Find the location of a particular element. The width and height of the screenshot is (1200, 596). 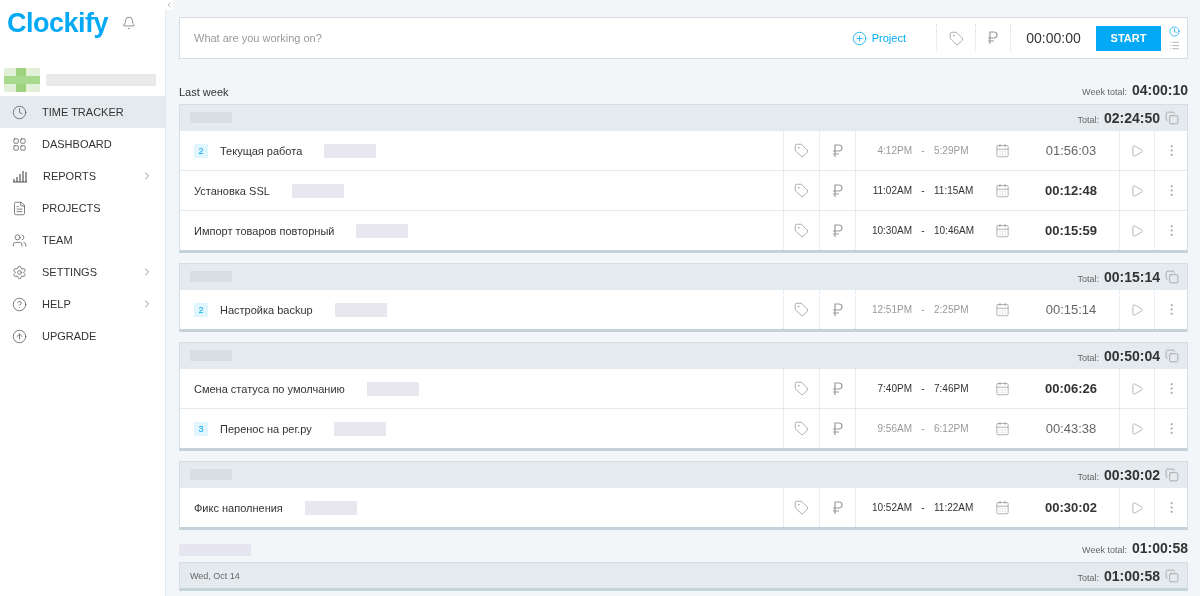

nav-item: UPGRADE is located at coordinates (82, 336).